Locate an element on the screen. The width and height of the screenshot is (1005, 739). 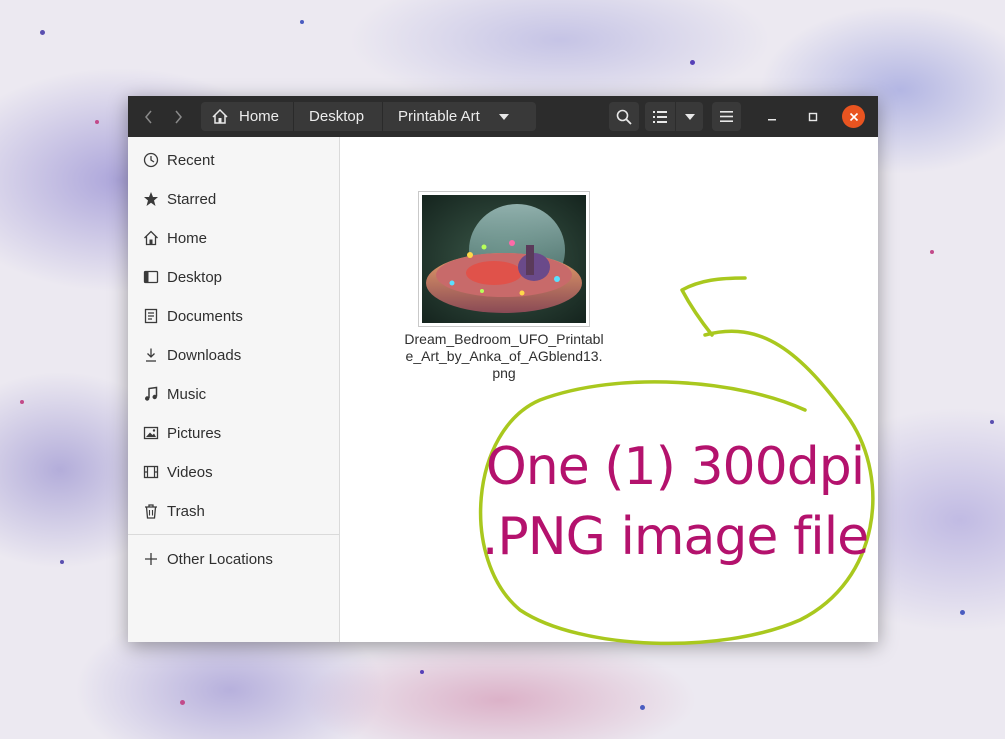
arrow-head-icon is located at coordinates (713, 306).